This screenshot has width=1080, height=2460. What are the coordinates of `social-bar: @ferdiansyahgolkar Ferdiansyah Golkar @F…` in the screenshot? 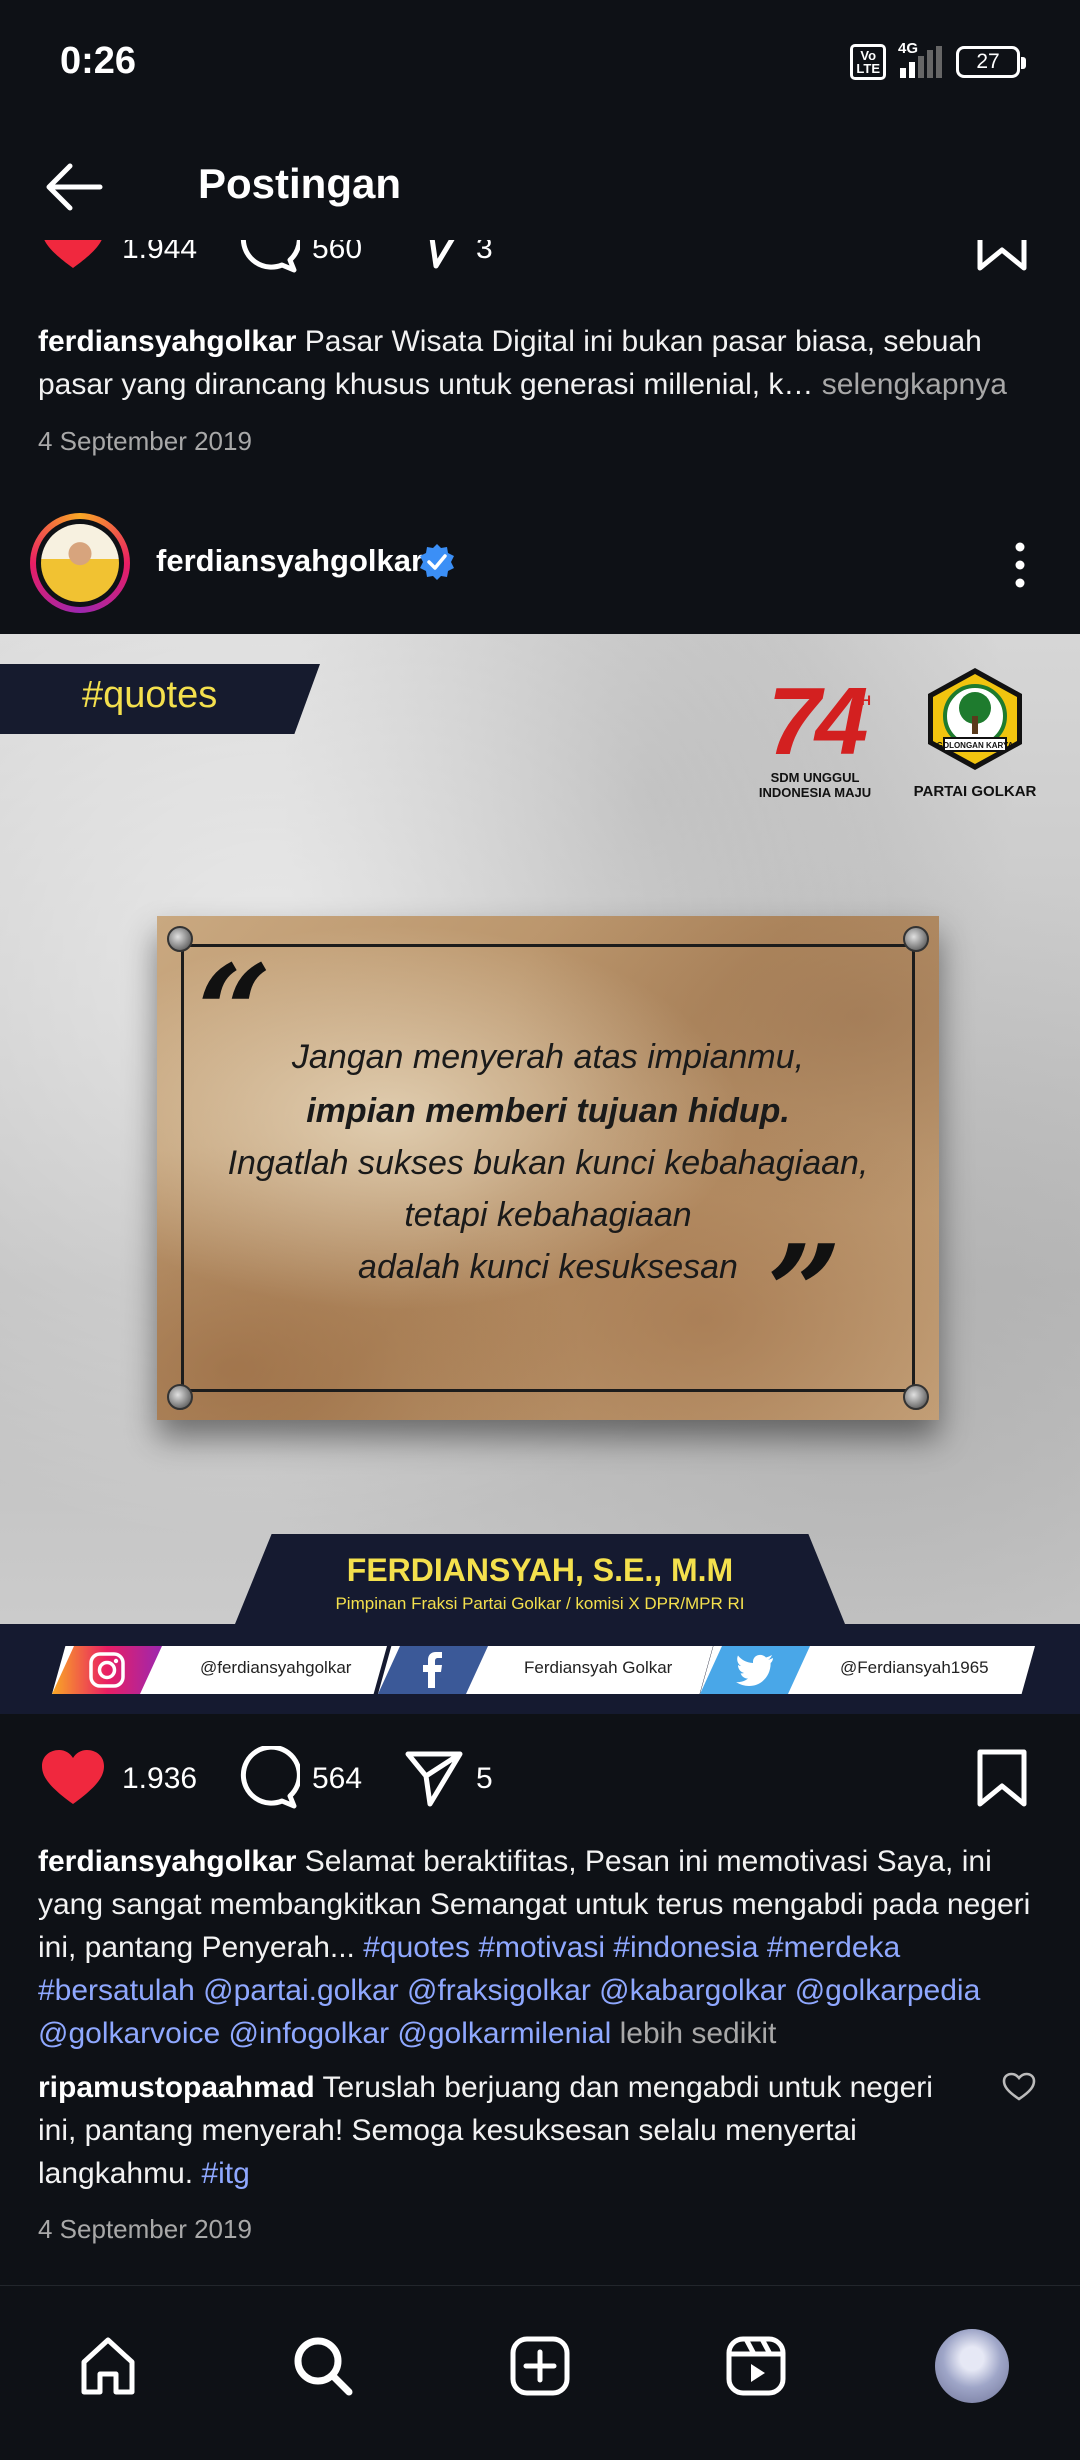 It's located at (540, 1669).